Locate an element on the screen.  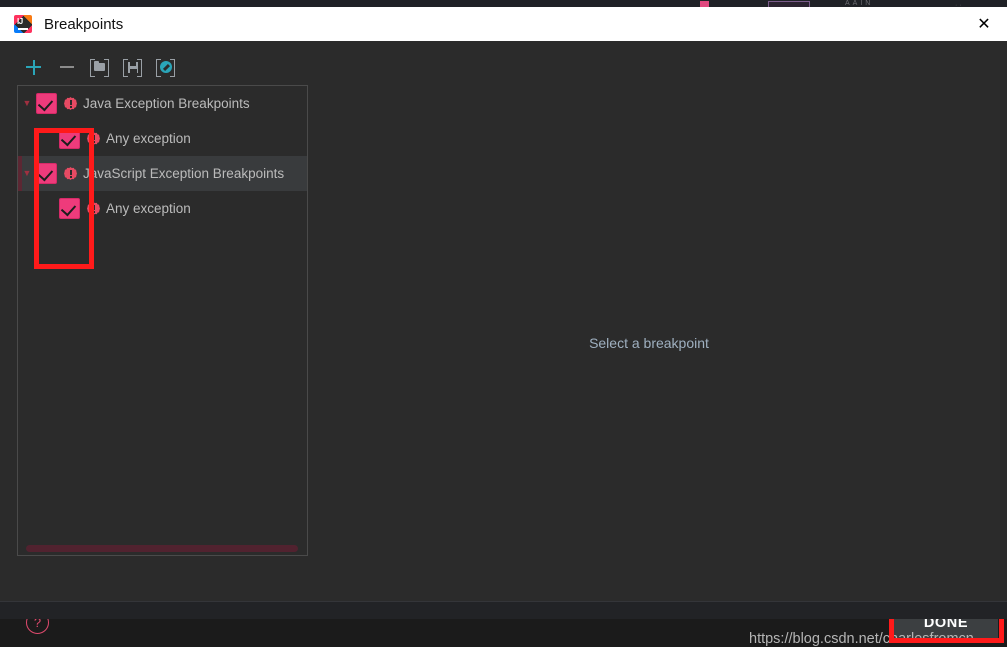
save-group-button is located at coordinates (132, 67).